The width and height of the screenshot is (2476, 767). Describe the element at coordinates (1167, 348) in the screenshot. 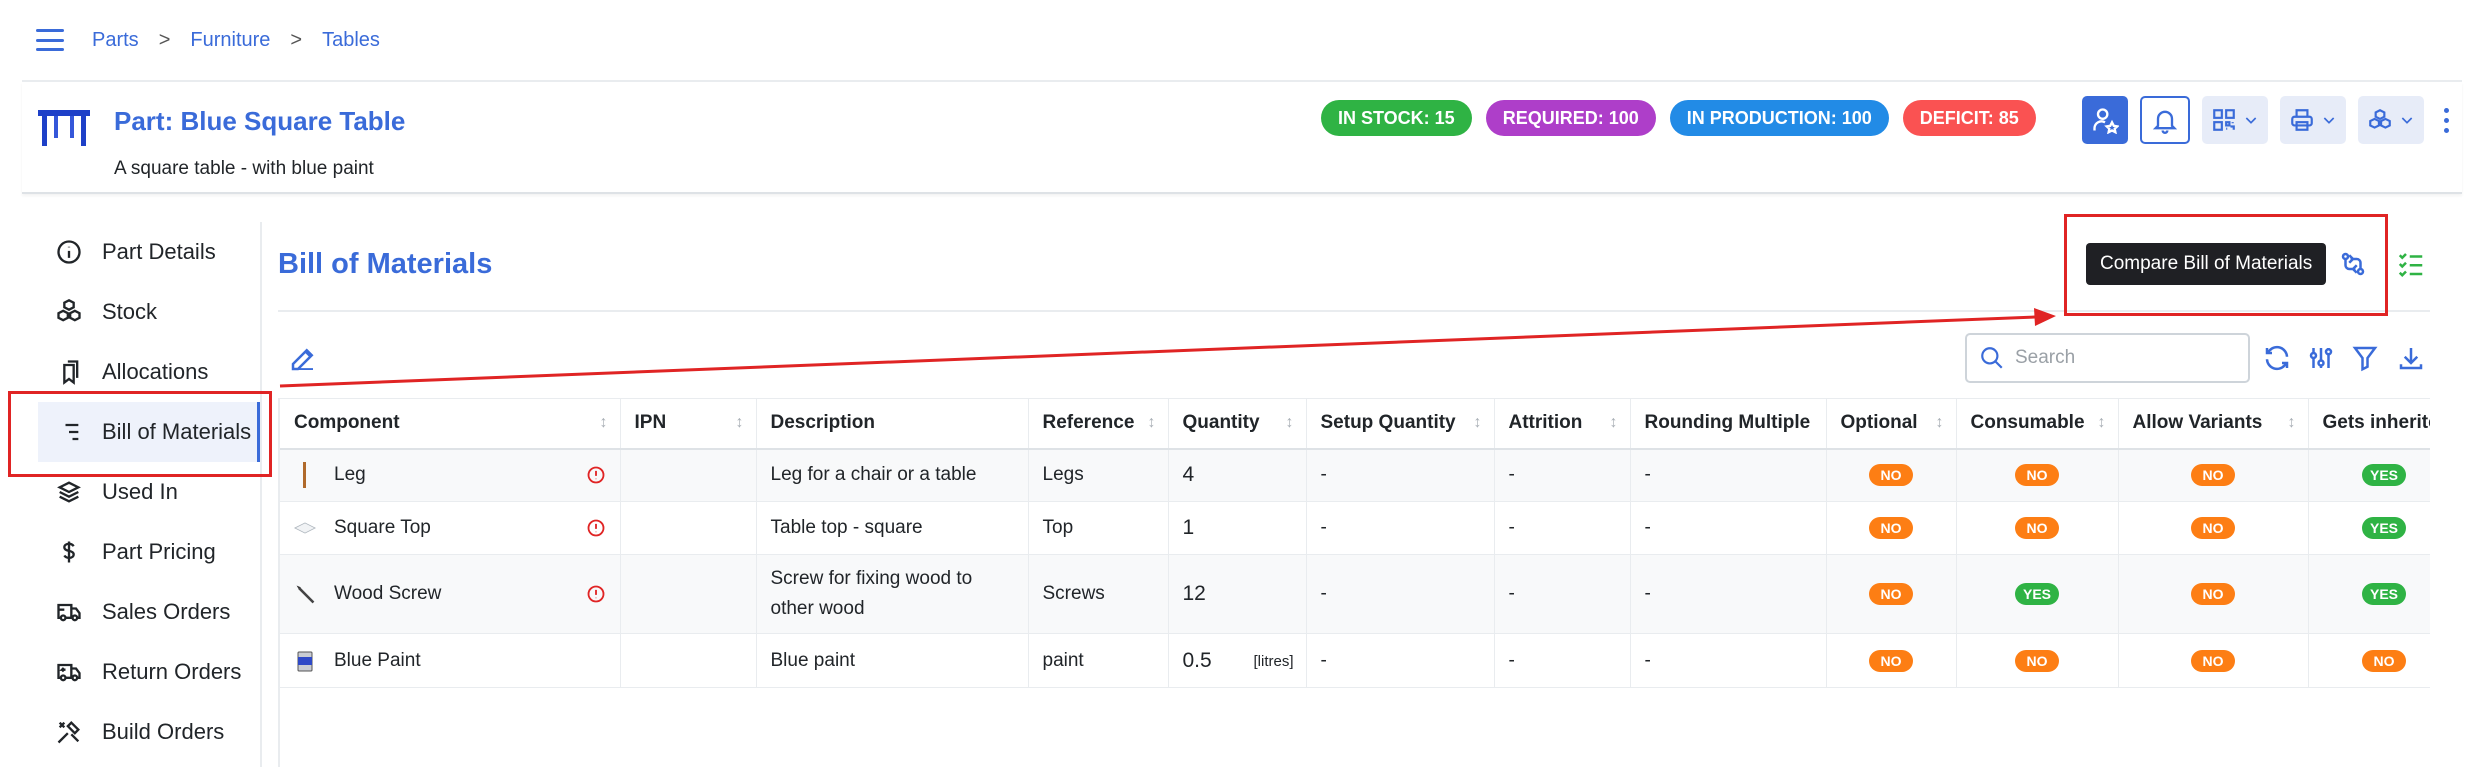

I see `annotation-arrow` at that location.